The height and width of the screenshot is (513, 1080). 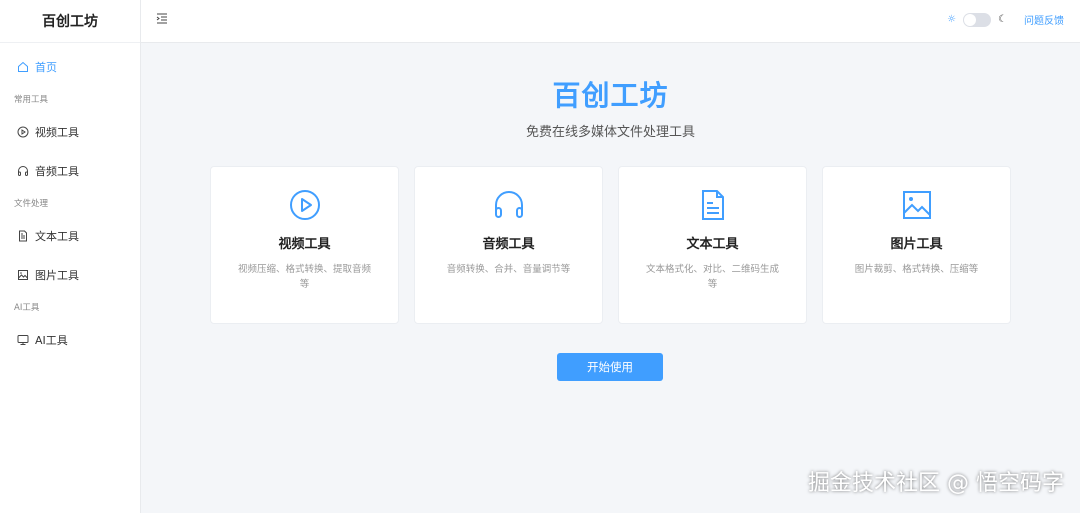 What do you see at coordinates (51, 340) in the screenshot?
I see `sidebar-item-label: AI工具` at bounding box center [51, 340].